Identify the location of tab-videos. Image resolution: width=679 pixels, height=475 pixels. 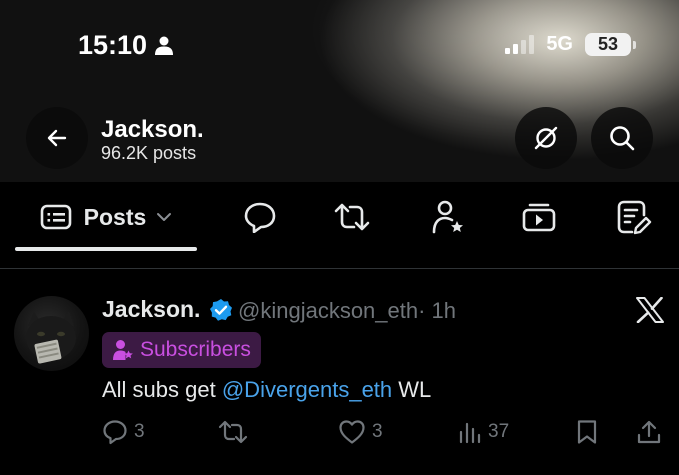
(539, 217).